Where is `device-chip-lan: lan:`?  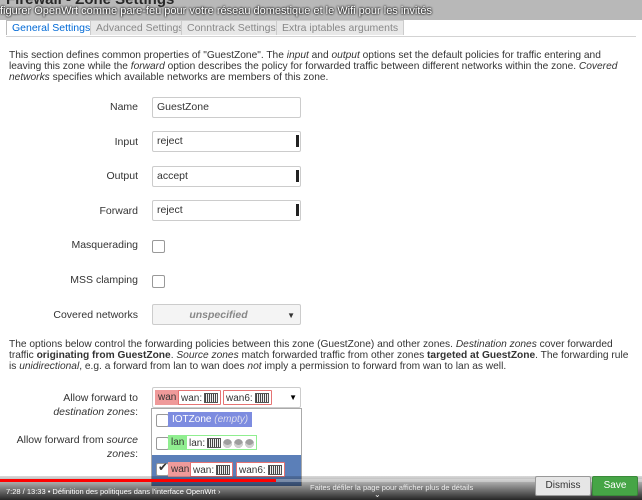
device-chip-lan: lan: is located at coordinates (222, 442).